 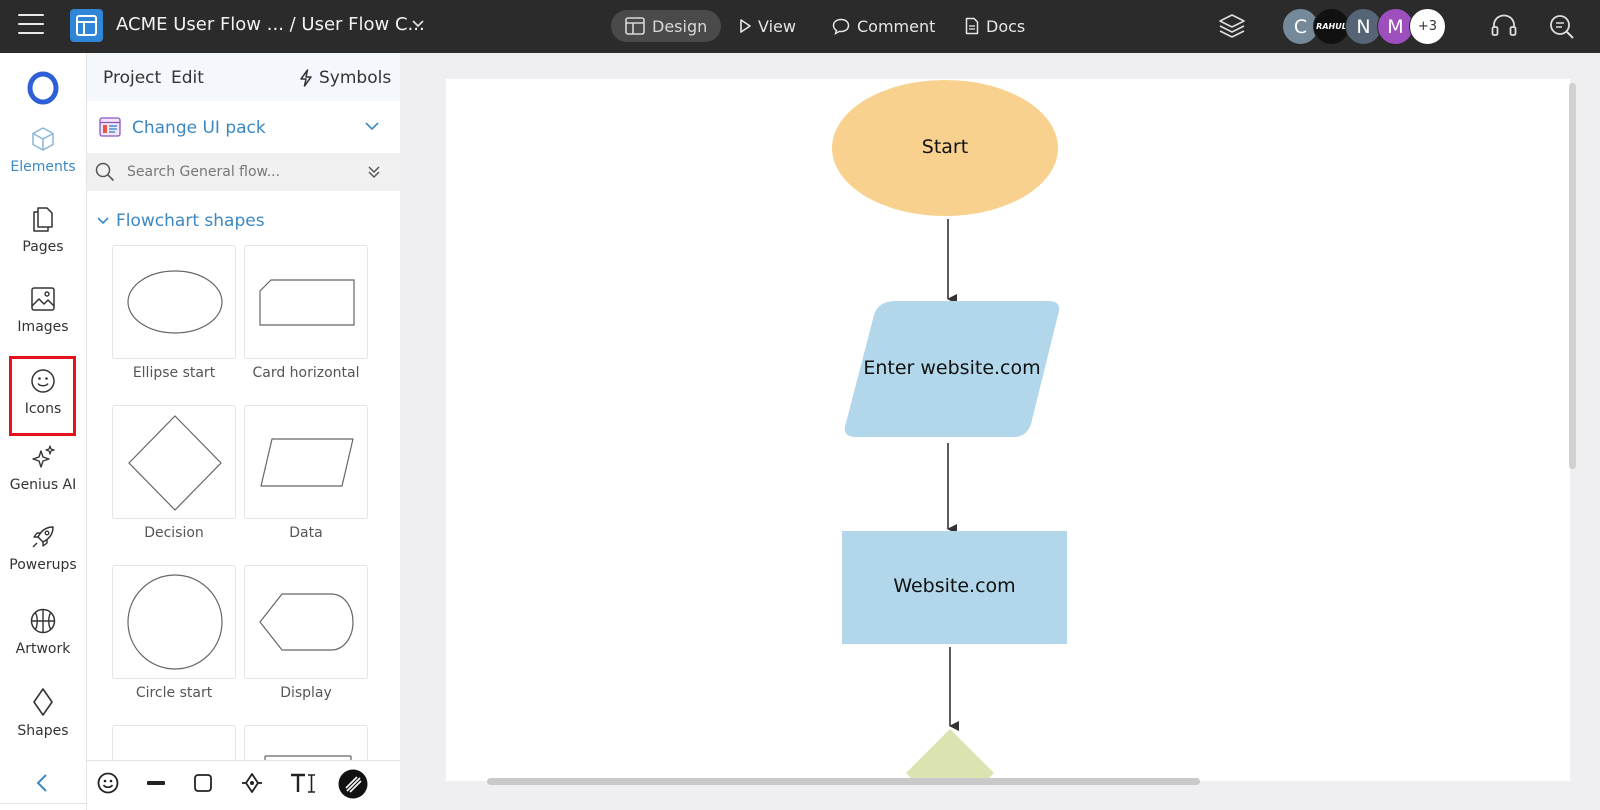 I want to click on rail-item-label: Genius AI, so click(x=43, y=485).